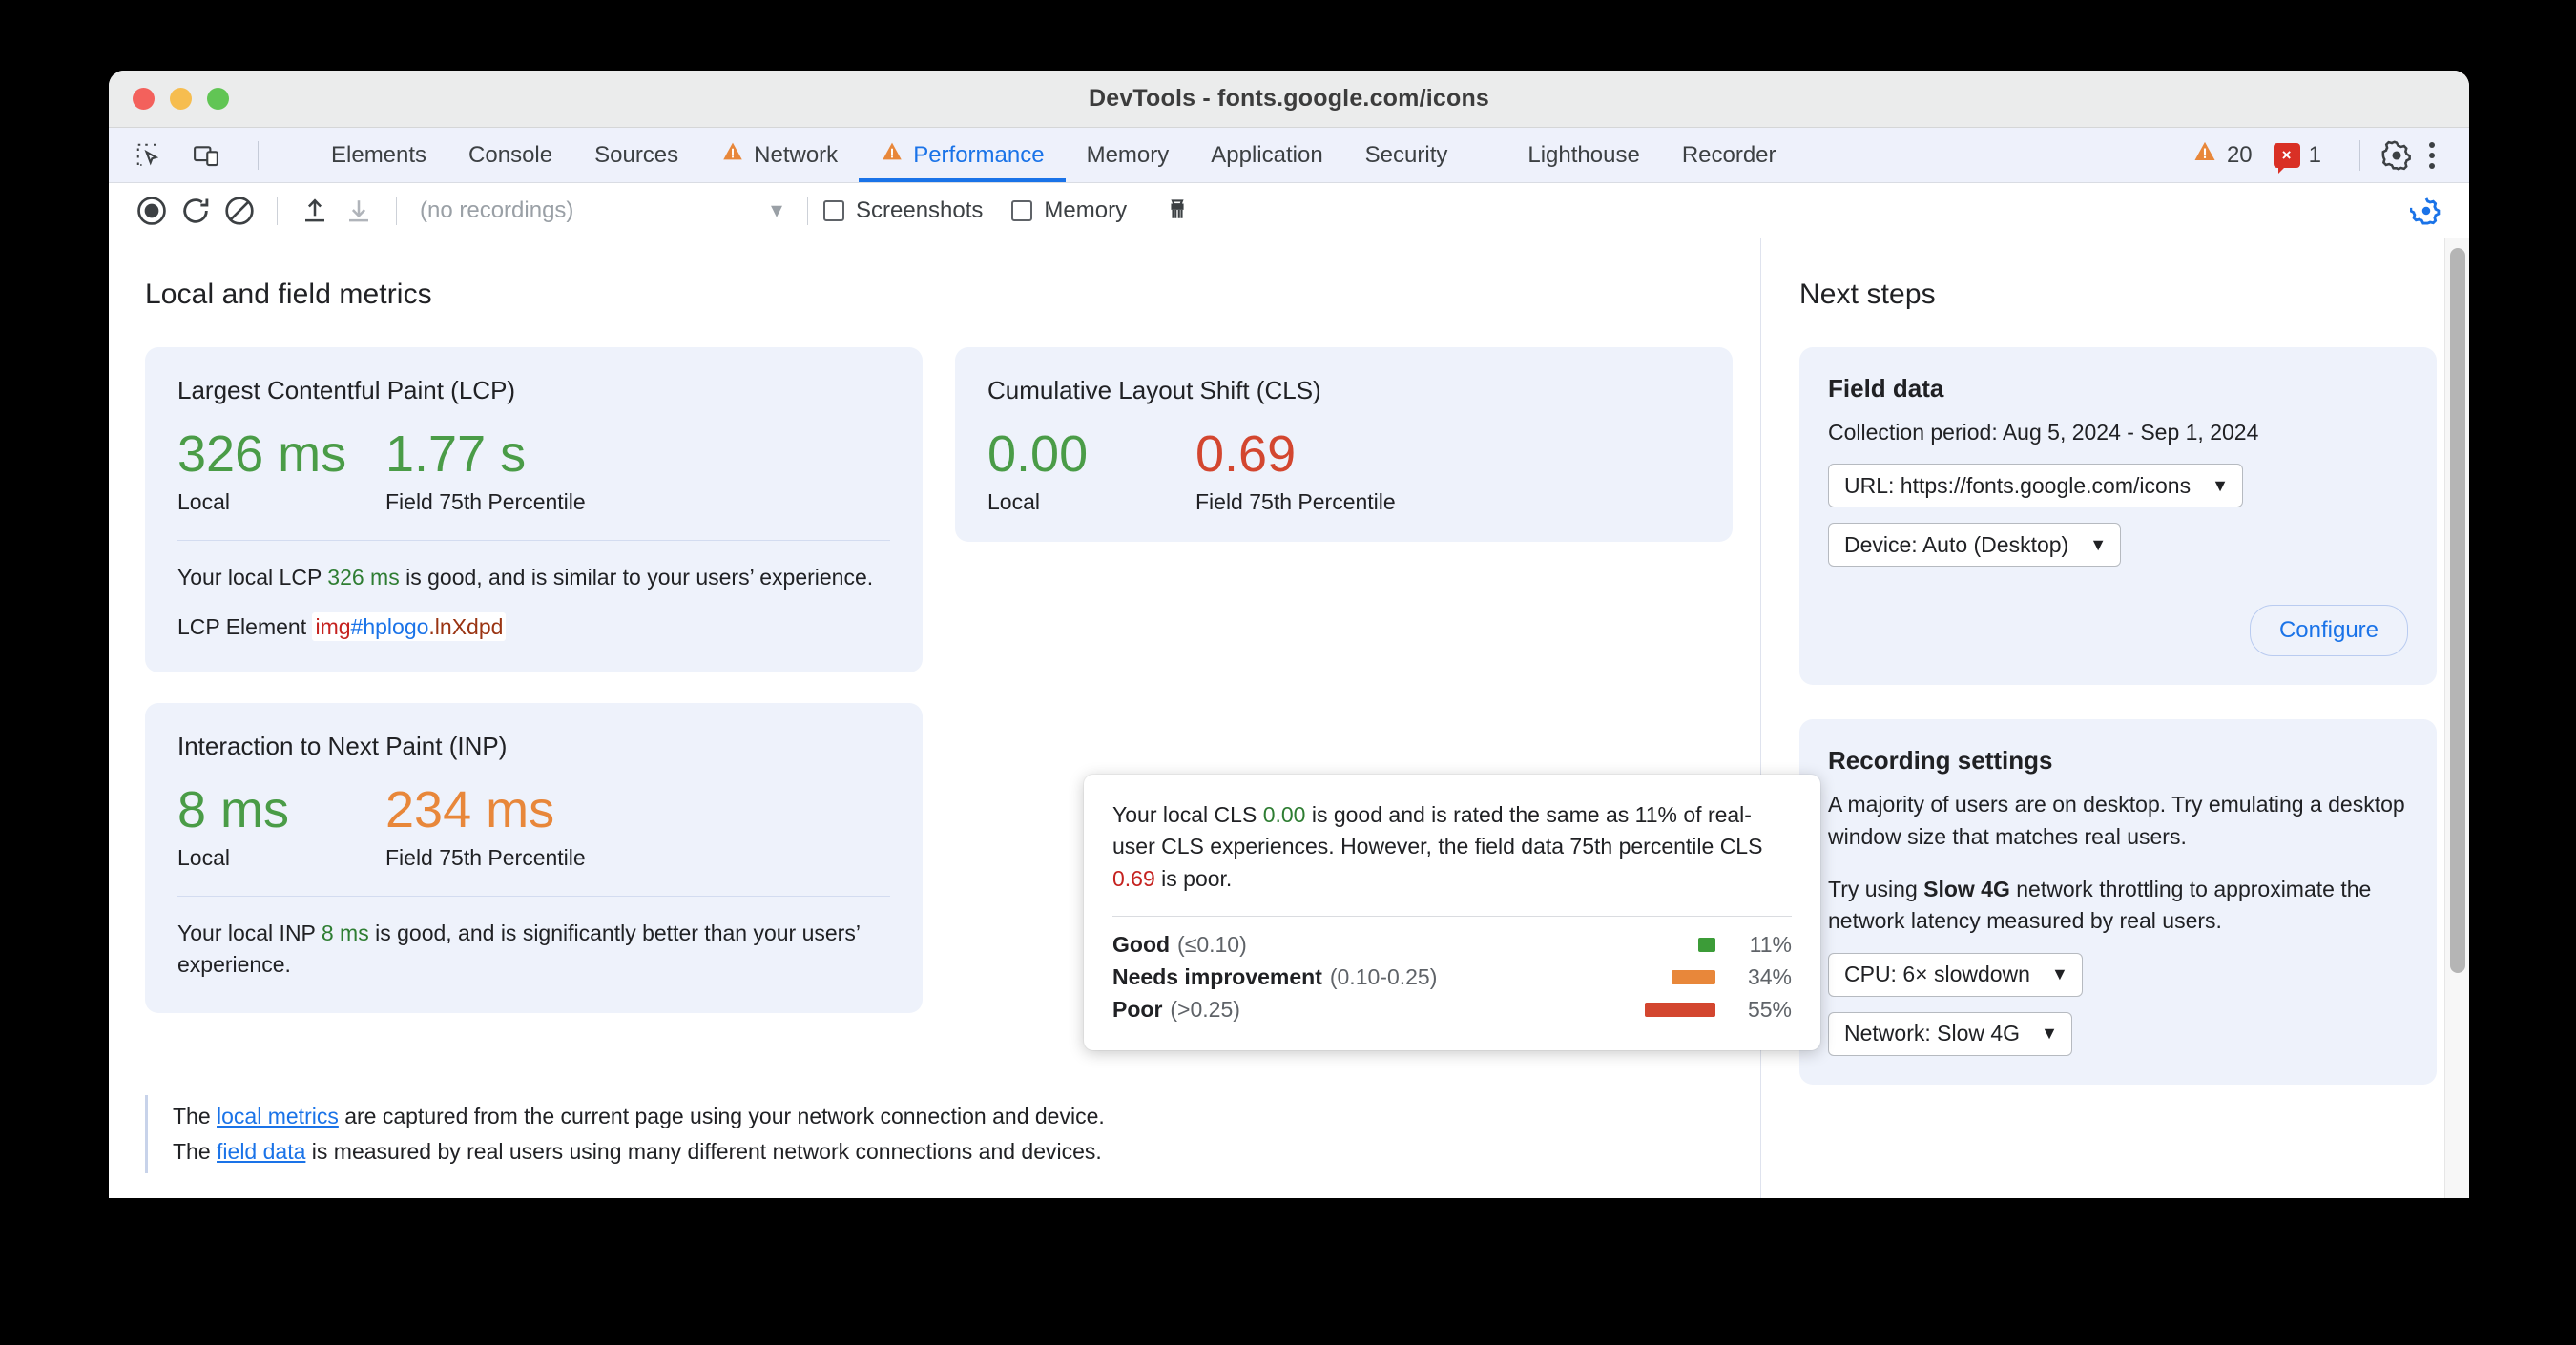 The image size is (2576, 1345). I want to click on capture-settings-gear-icon, so click(2426, 211).